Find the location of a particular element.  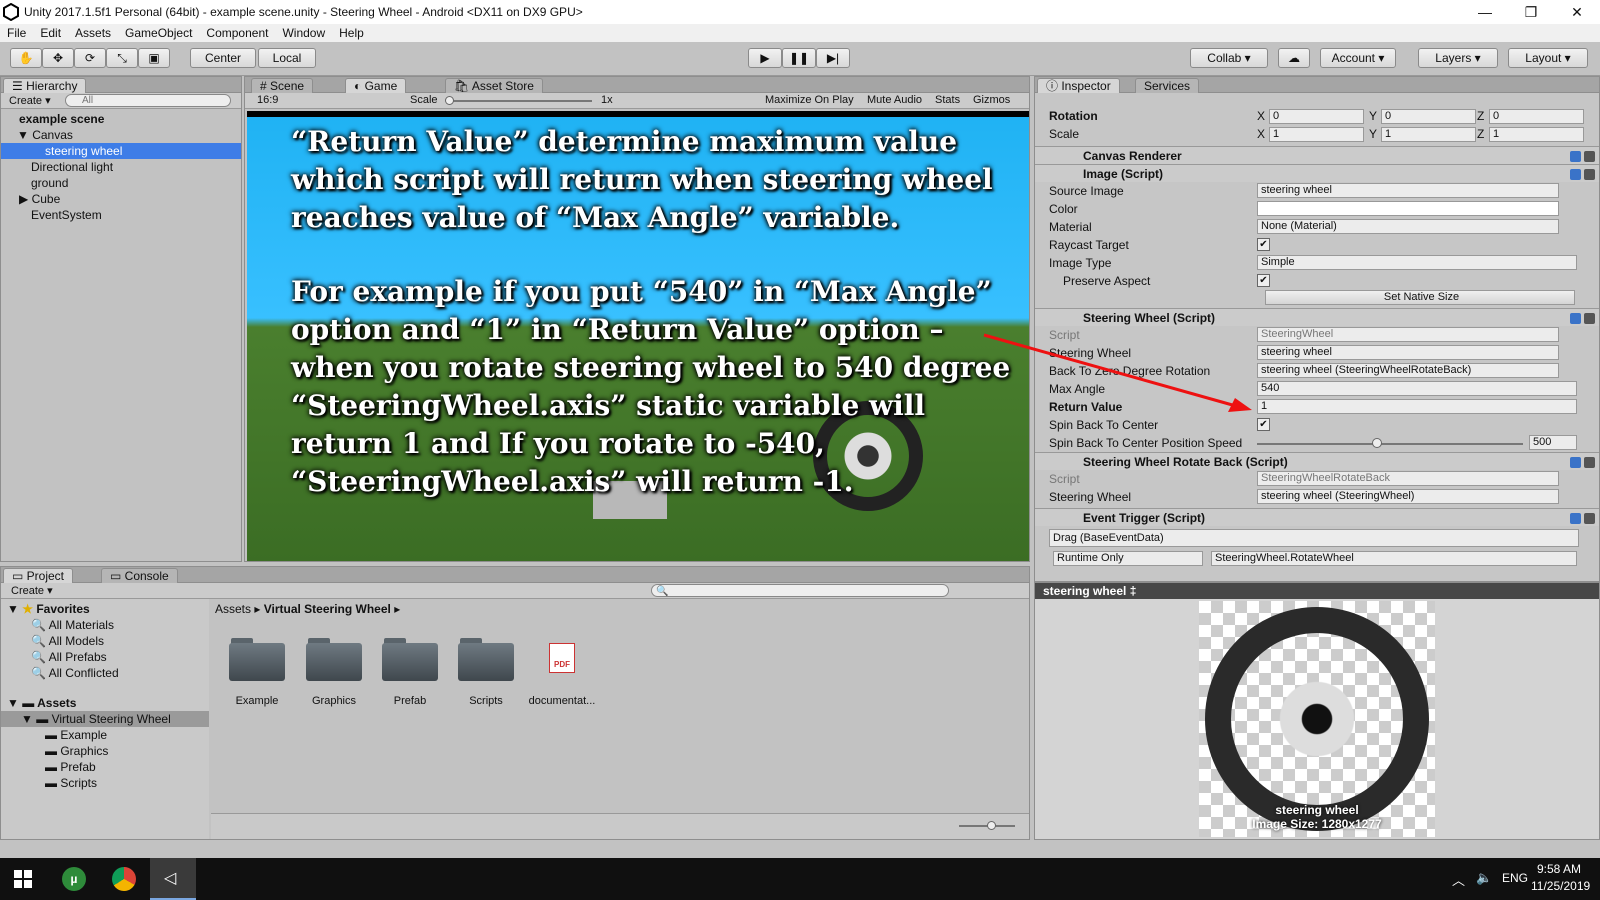

image-type-dropdown: Simple is located at coordinates (1417, 262).